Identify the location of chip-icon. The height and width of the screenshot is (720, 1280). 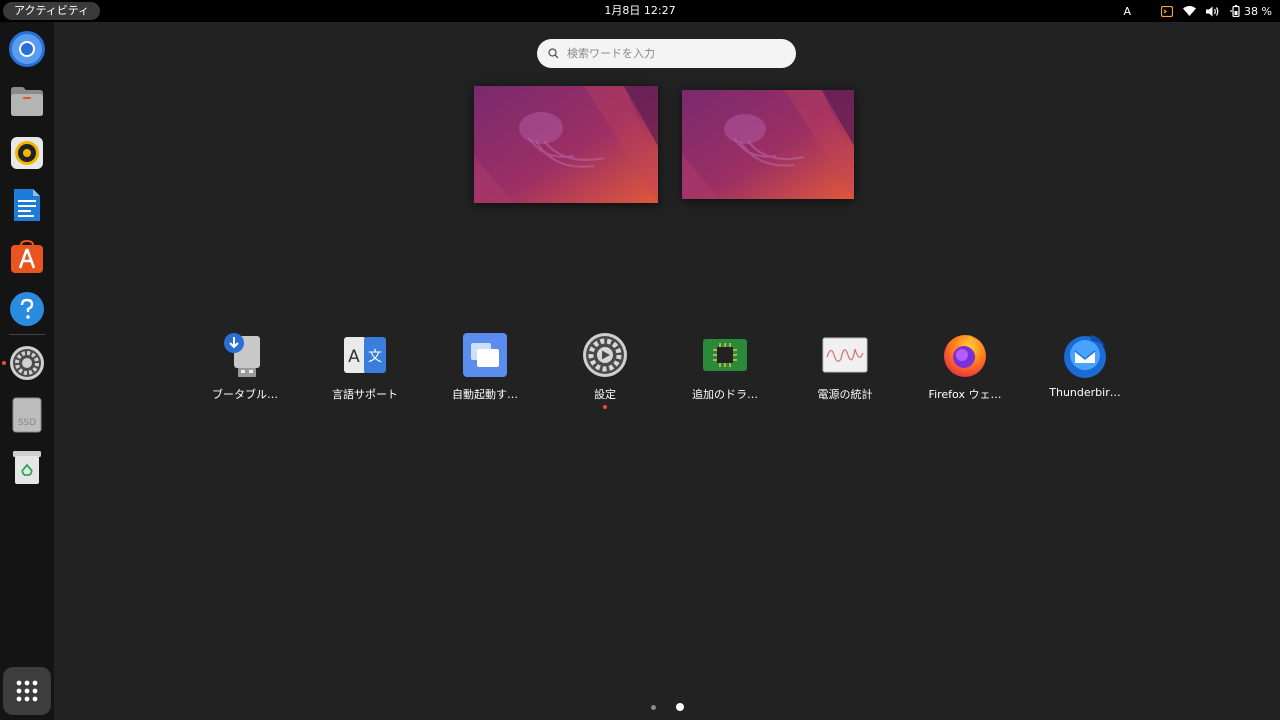
(725, 355).